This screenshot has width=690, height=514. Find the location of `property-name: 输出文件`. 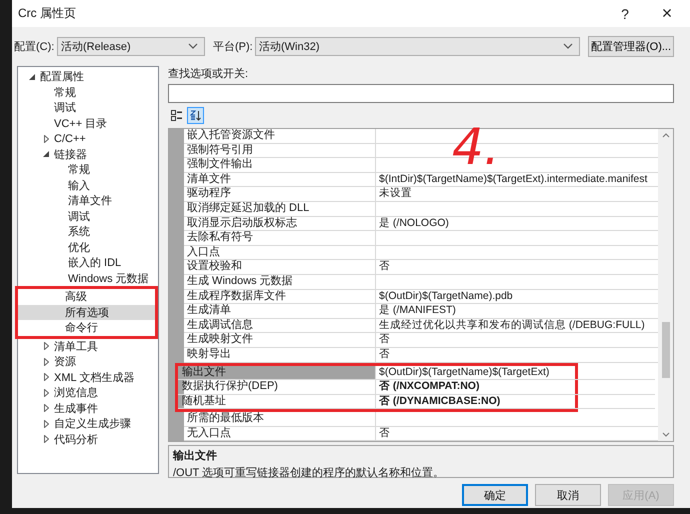

property-name: 输出文件 is located at coordinates (277, 373).